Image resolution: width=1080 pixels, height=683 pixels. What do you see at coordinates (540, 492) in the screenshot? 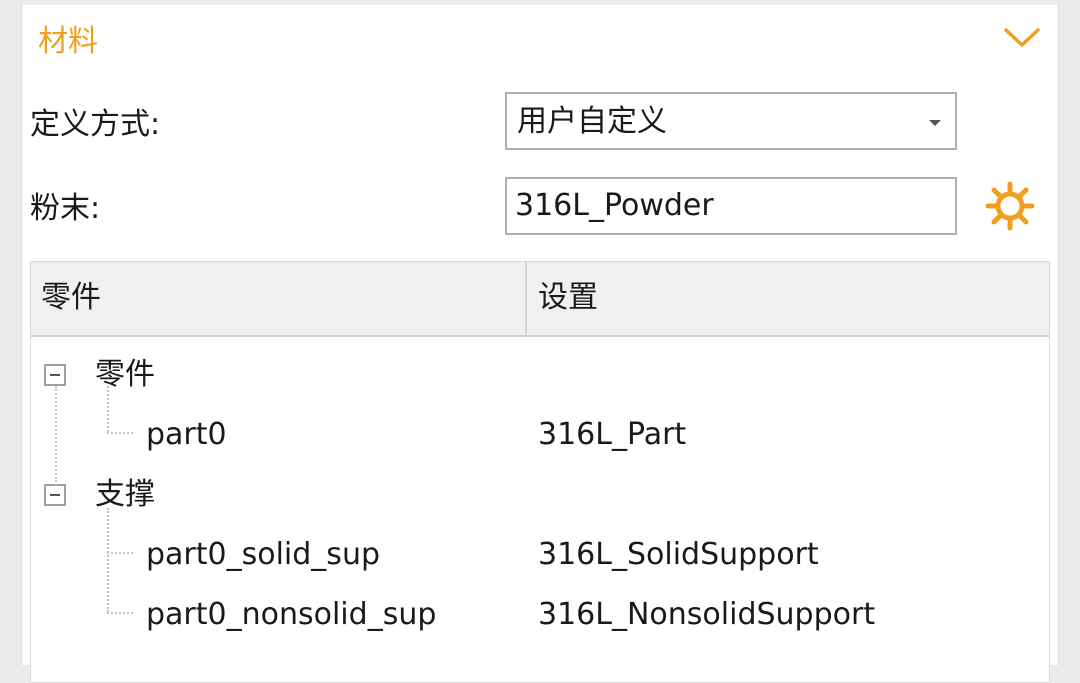
I see `tree-group-row: 支撑` at bounding box center [540, 492].